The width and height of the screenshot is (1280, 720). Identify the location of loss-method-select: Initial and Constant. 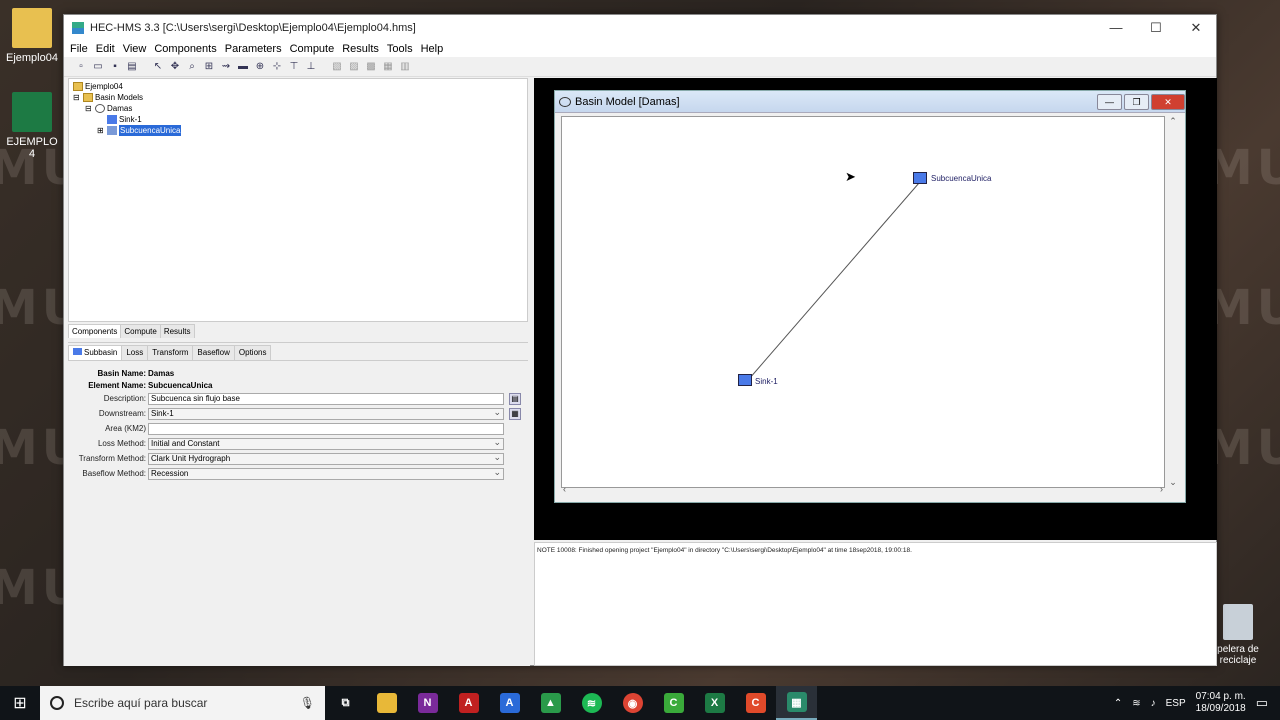
(326, 443).